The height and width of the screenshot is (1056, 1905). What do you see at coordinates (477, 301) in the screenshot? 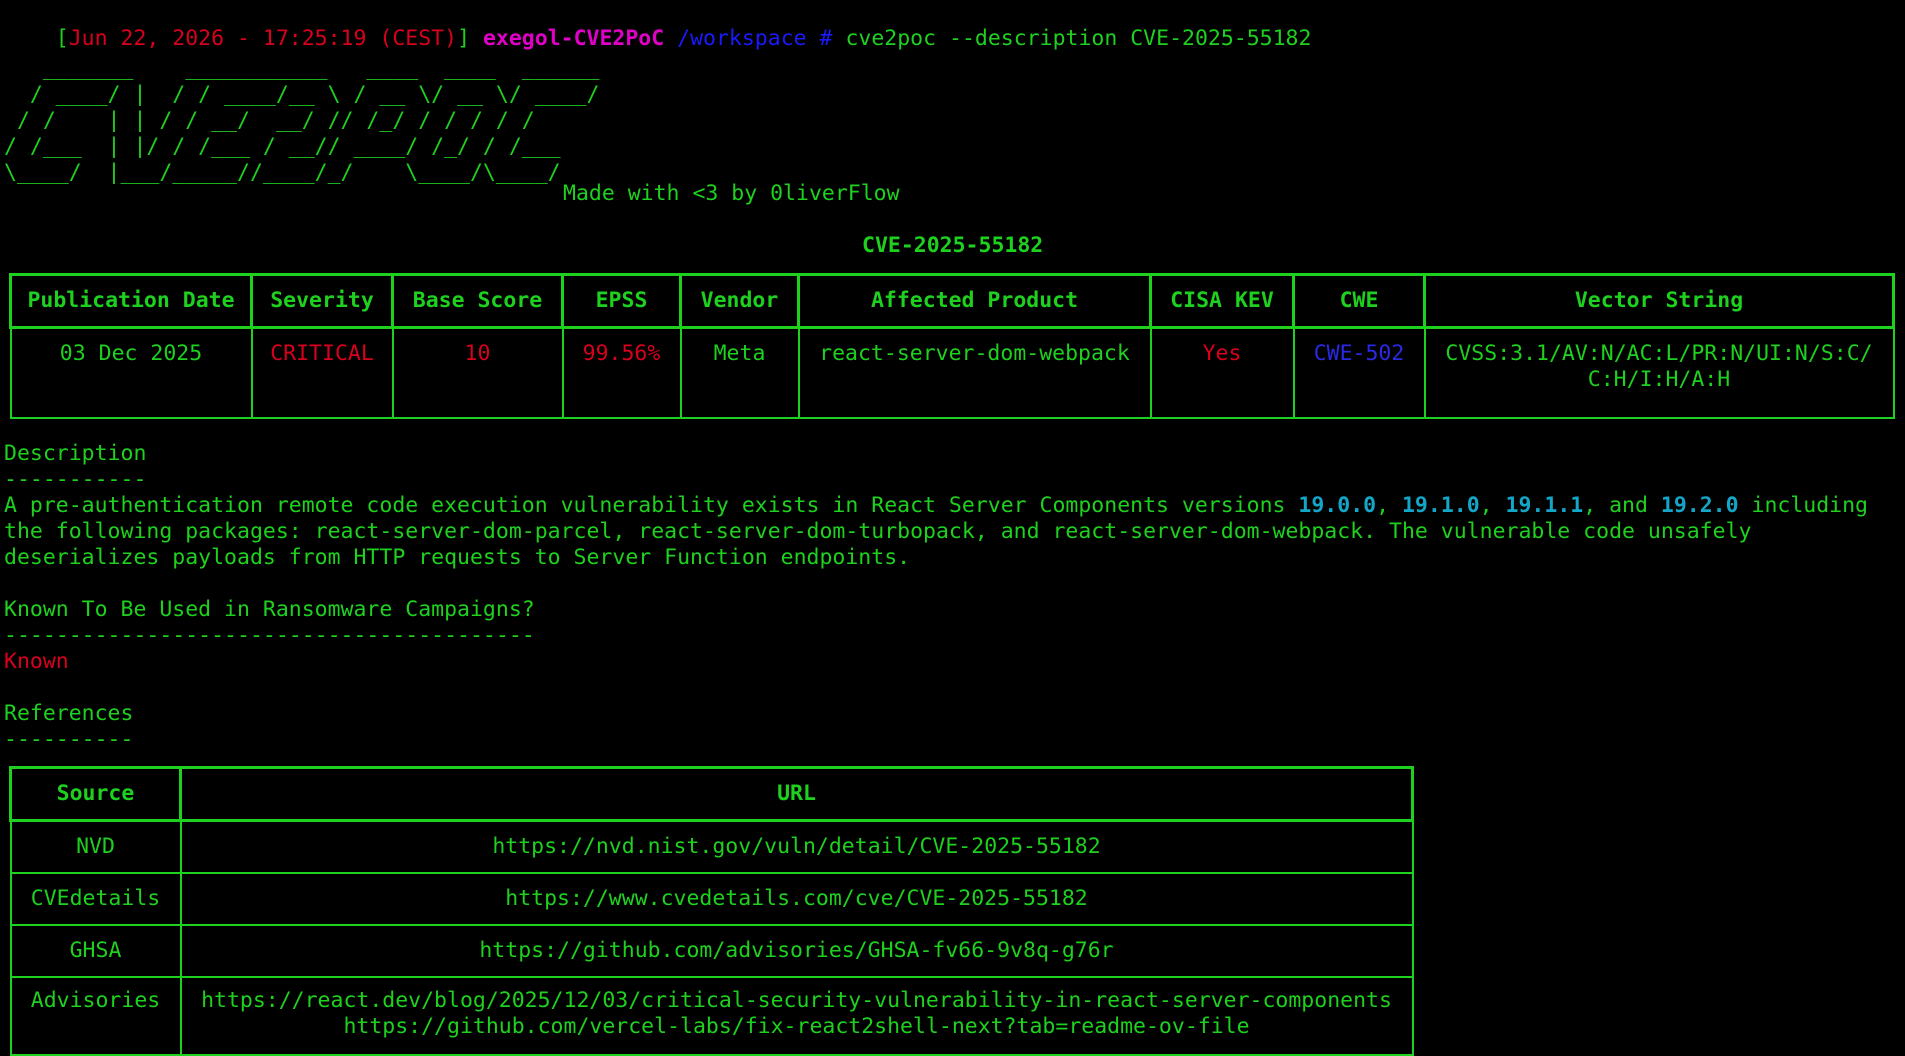
I see `col-base-score: Base Score` at bounding box center [477, 301].